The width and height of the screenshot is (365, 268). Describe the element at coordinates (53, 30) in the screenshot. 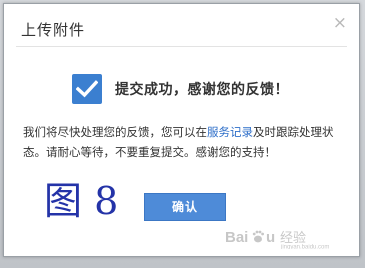

I see `dialog-title: 上传附件` at that location.